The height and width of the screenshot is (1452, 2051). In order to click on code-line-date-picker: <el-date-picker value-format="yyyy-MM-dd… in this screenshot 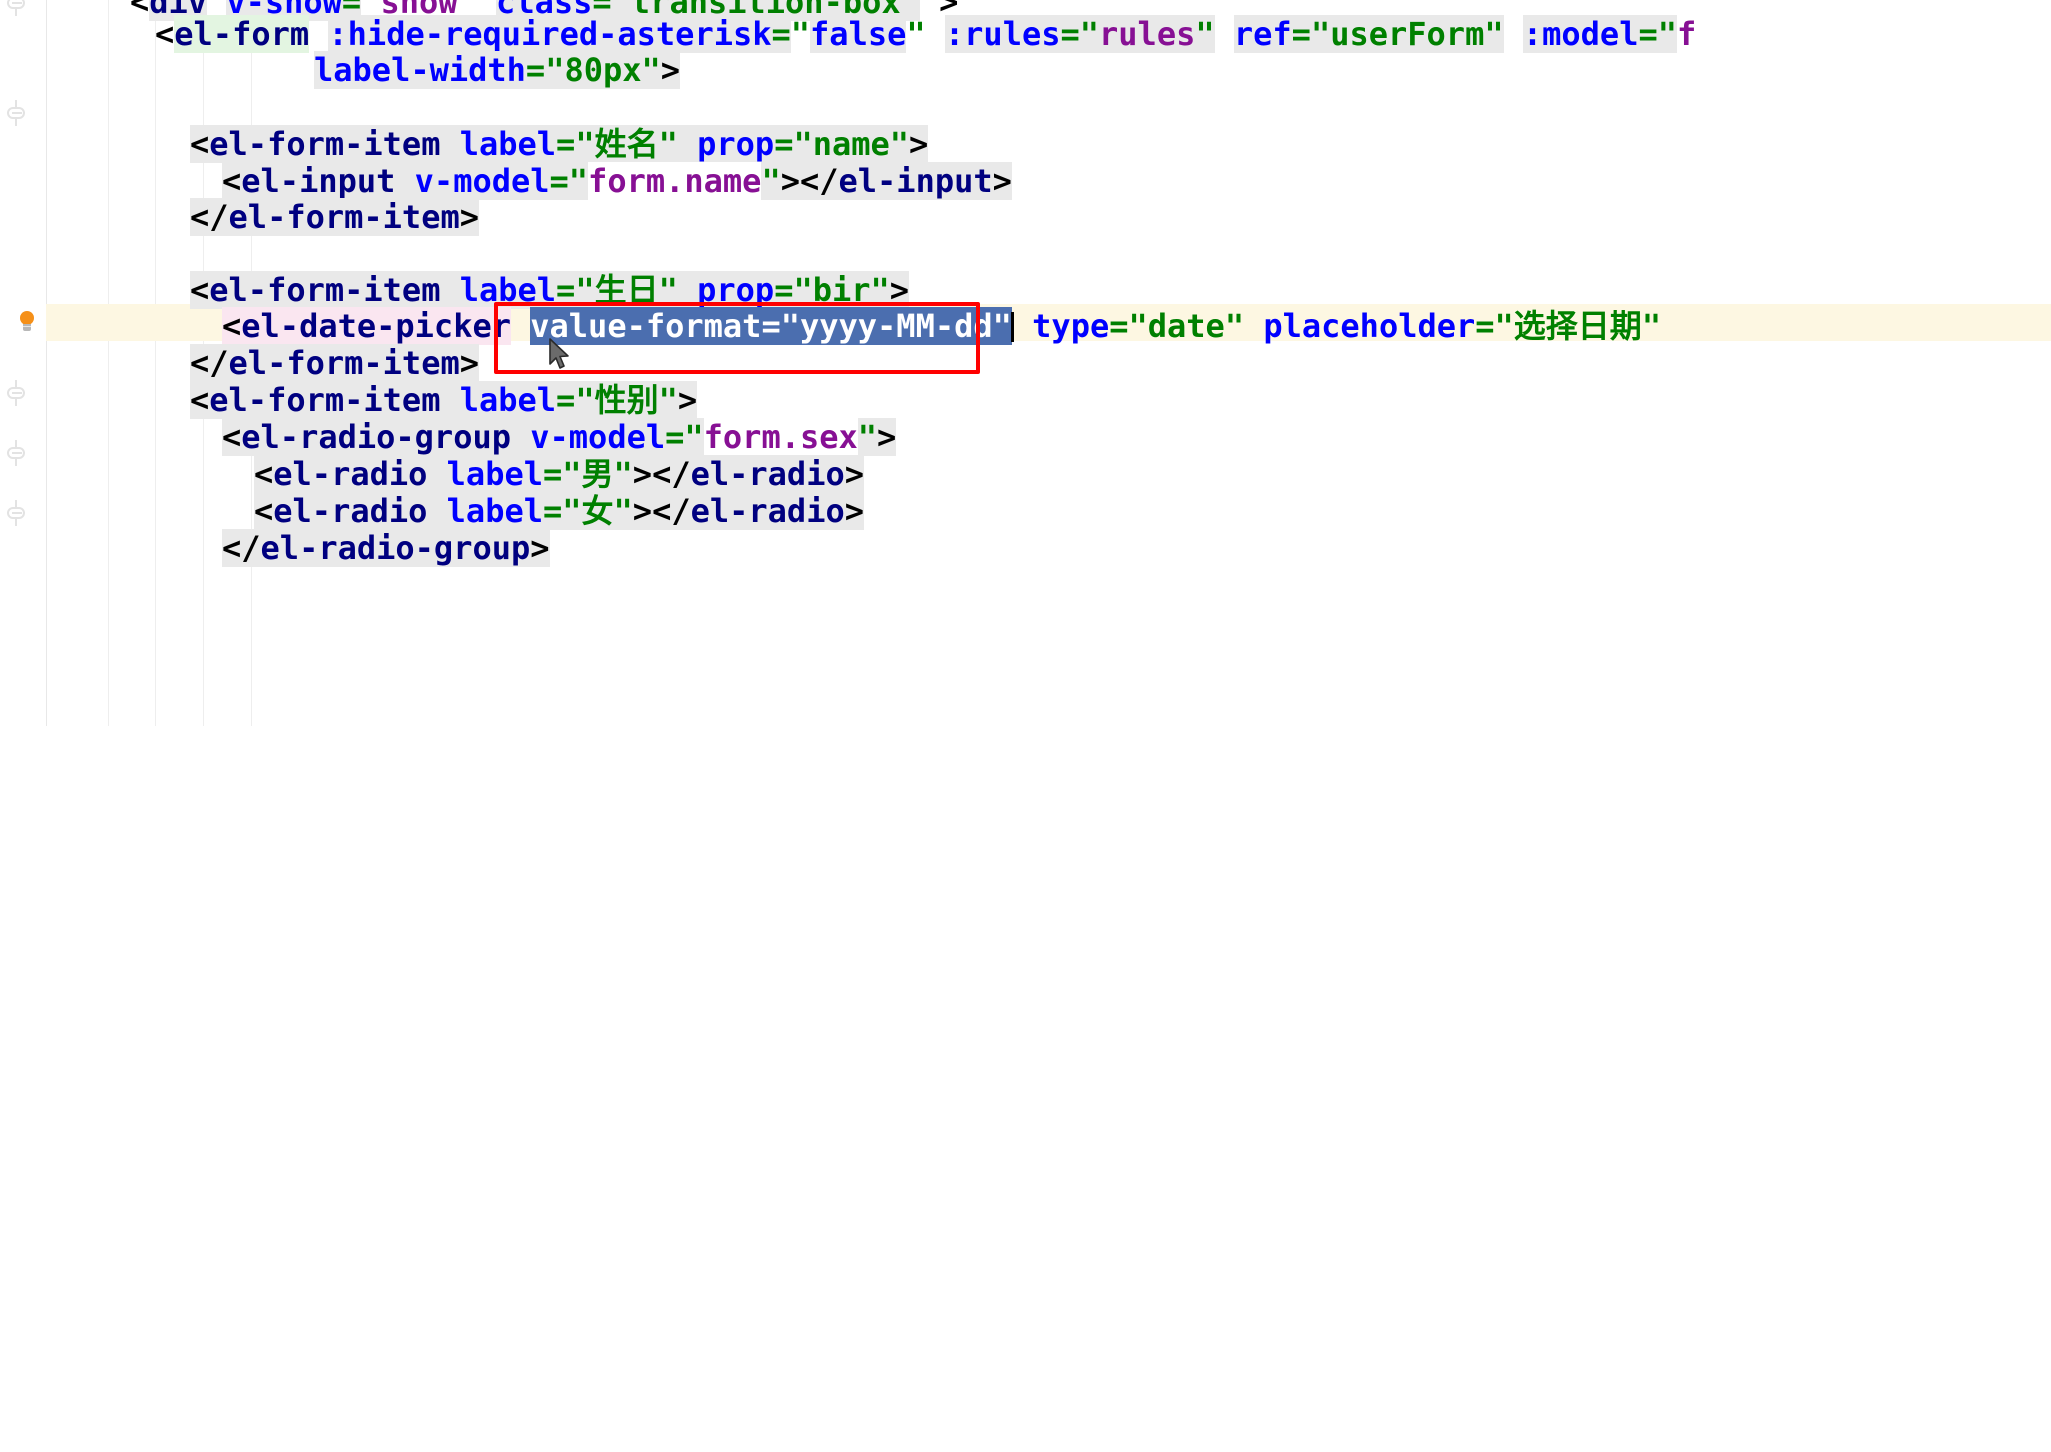, I will do `click(941, 326)`.